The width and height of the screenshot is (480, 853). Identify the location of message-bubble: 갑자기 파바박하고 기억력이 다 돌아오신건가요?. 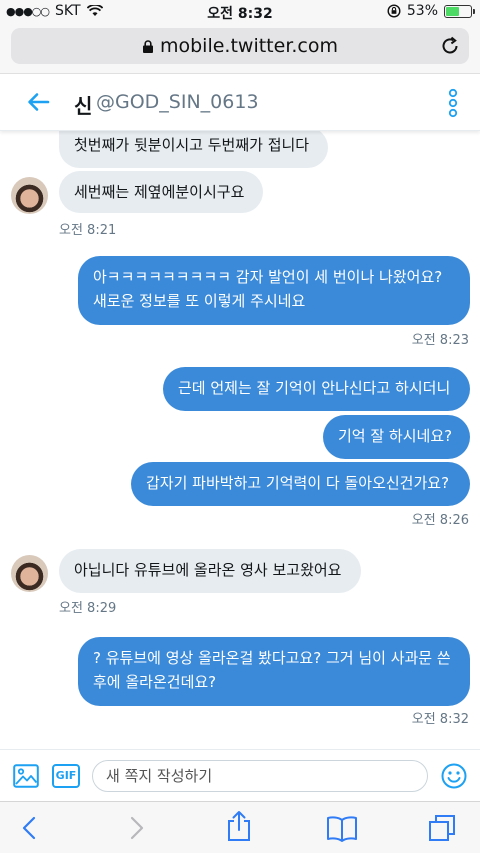
(300, 484).